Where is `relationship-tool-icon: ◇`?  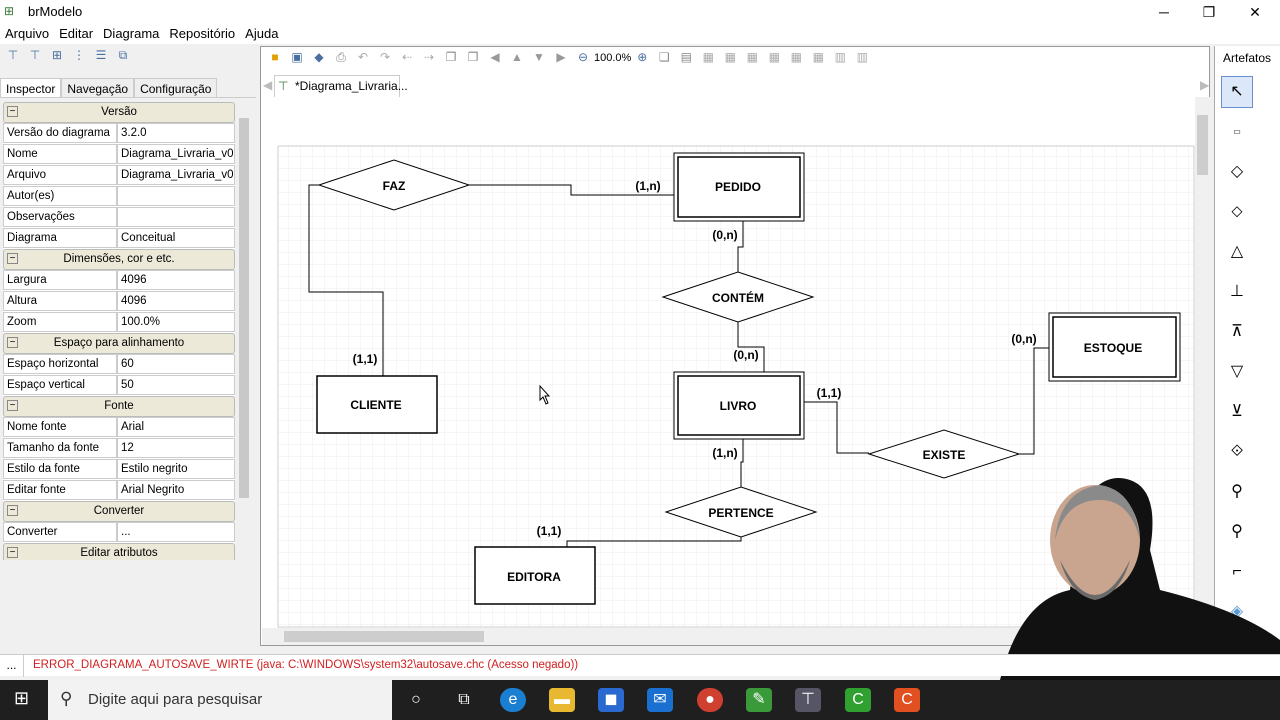 relationship-tool-icon: ◇ is located at coordinates (1237, 172).